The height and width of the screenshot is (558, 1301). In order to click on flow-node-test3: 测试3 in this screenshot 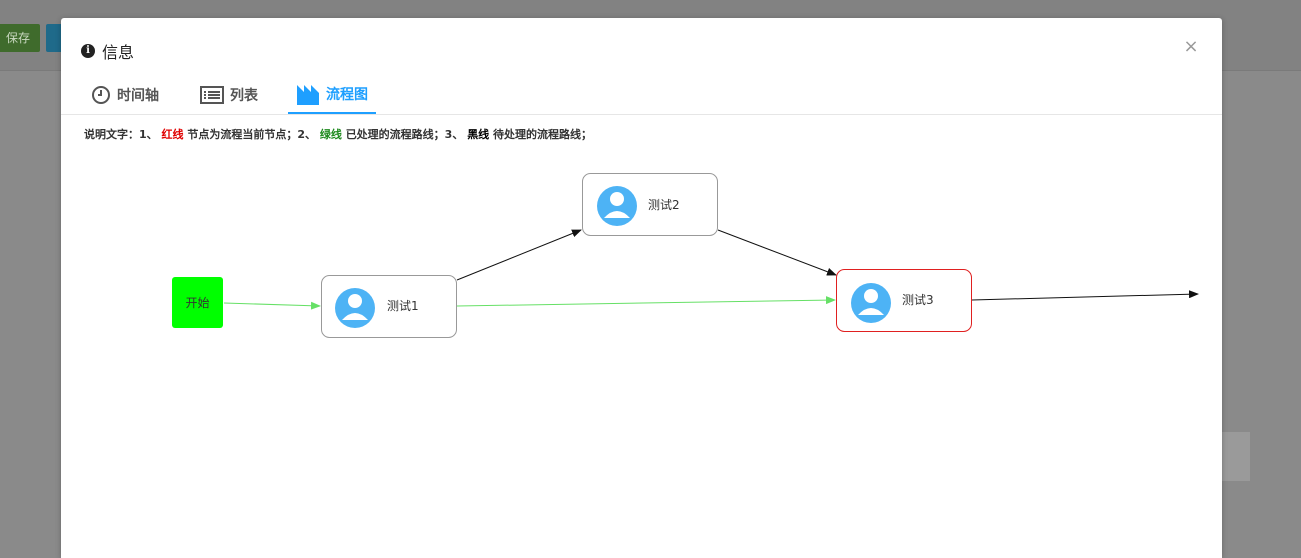, I will do `click(904, 300)`.